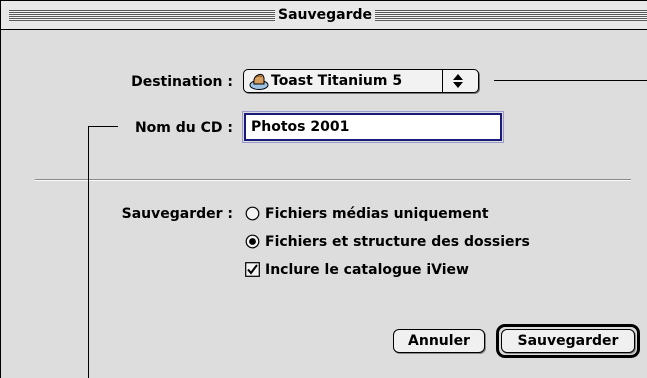 This screenshot has width=647, height=378. I want to click on popup-separator, so click(442, 81).